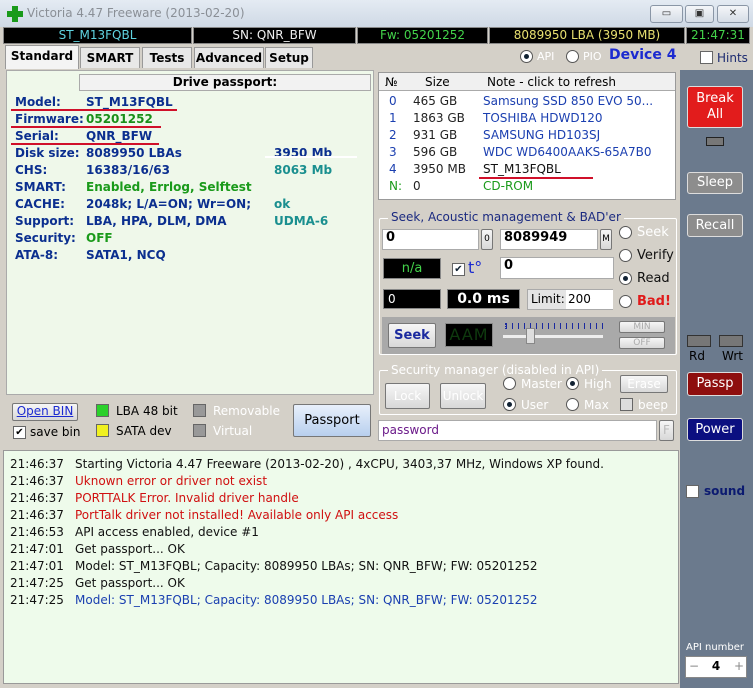 This screenshot has width=753, height=688. I want to click on lock-button: Lock, so click(407, 396).